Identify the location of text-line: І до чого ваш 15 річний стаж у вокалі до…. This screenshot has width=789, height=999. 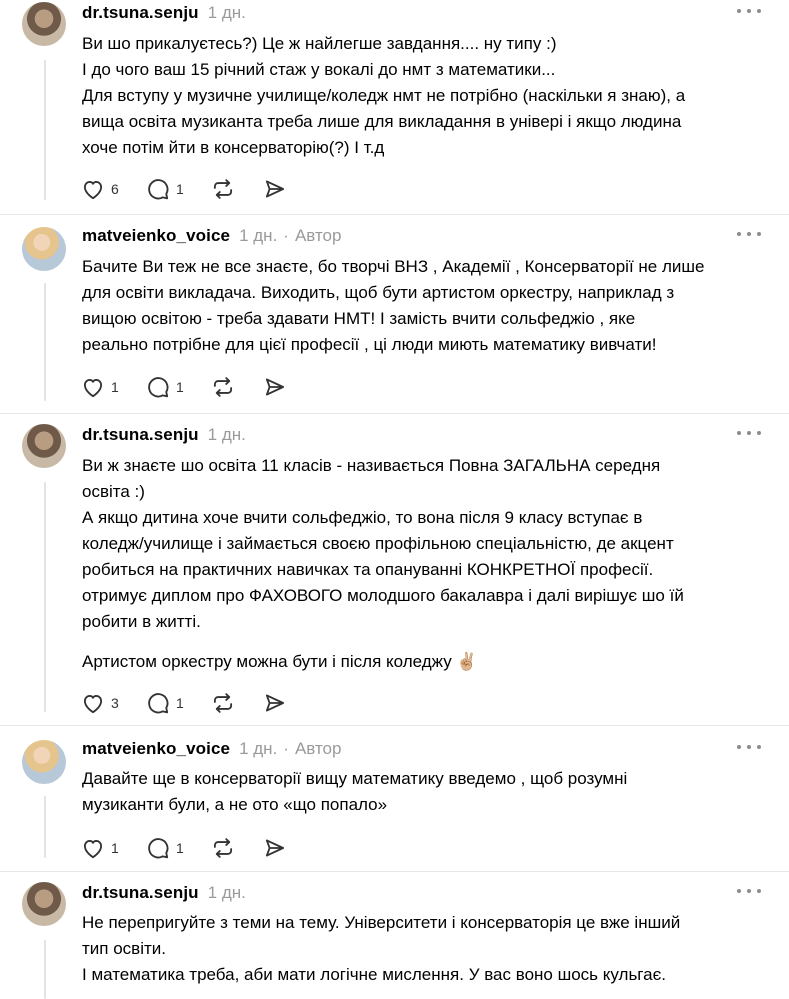
(319, 69).